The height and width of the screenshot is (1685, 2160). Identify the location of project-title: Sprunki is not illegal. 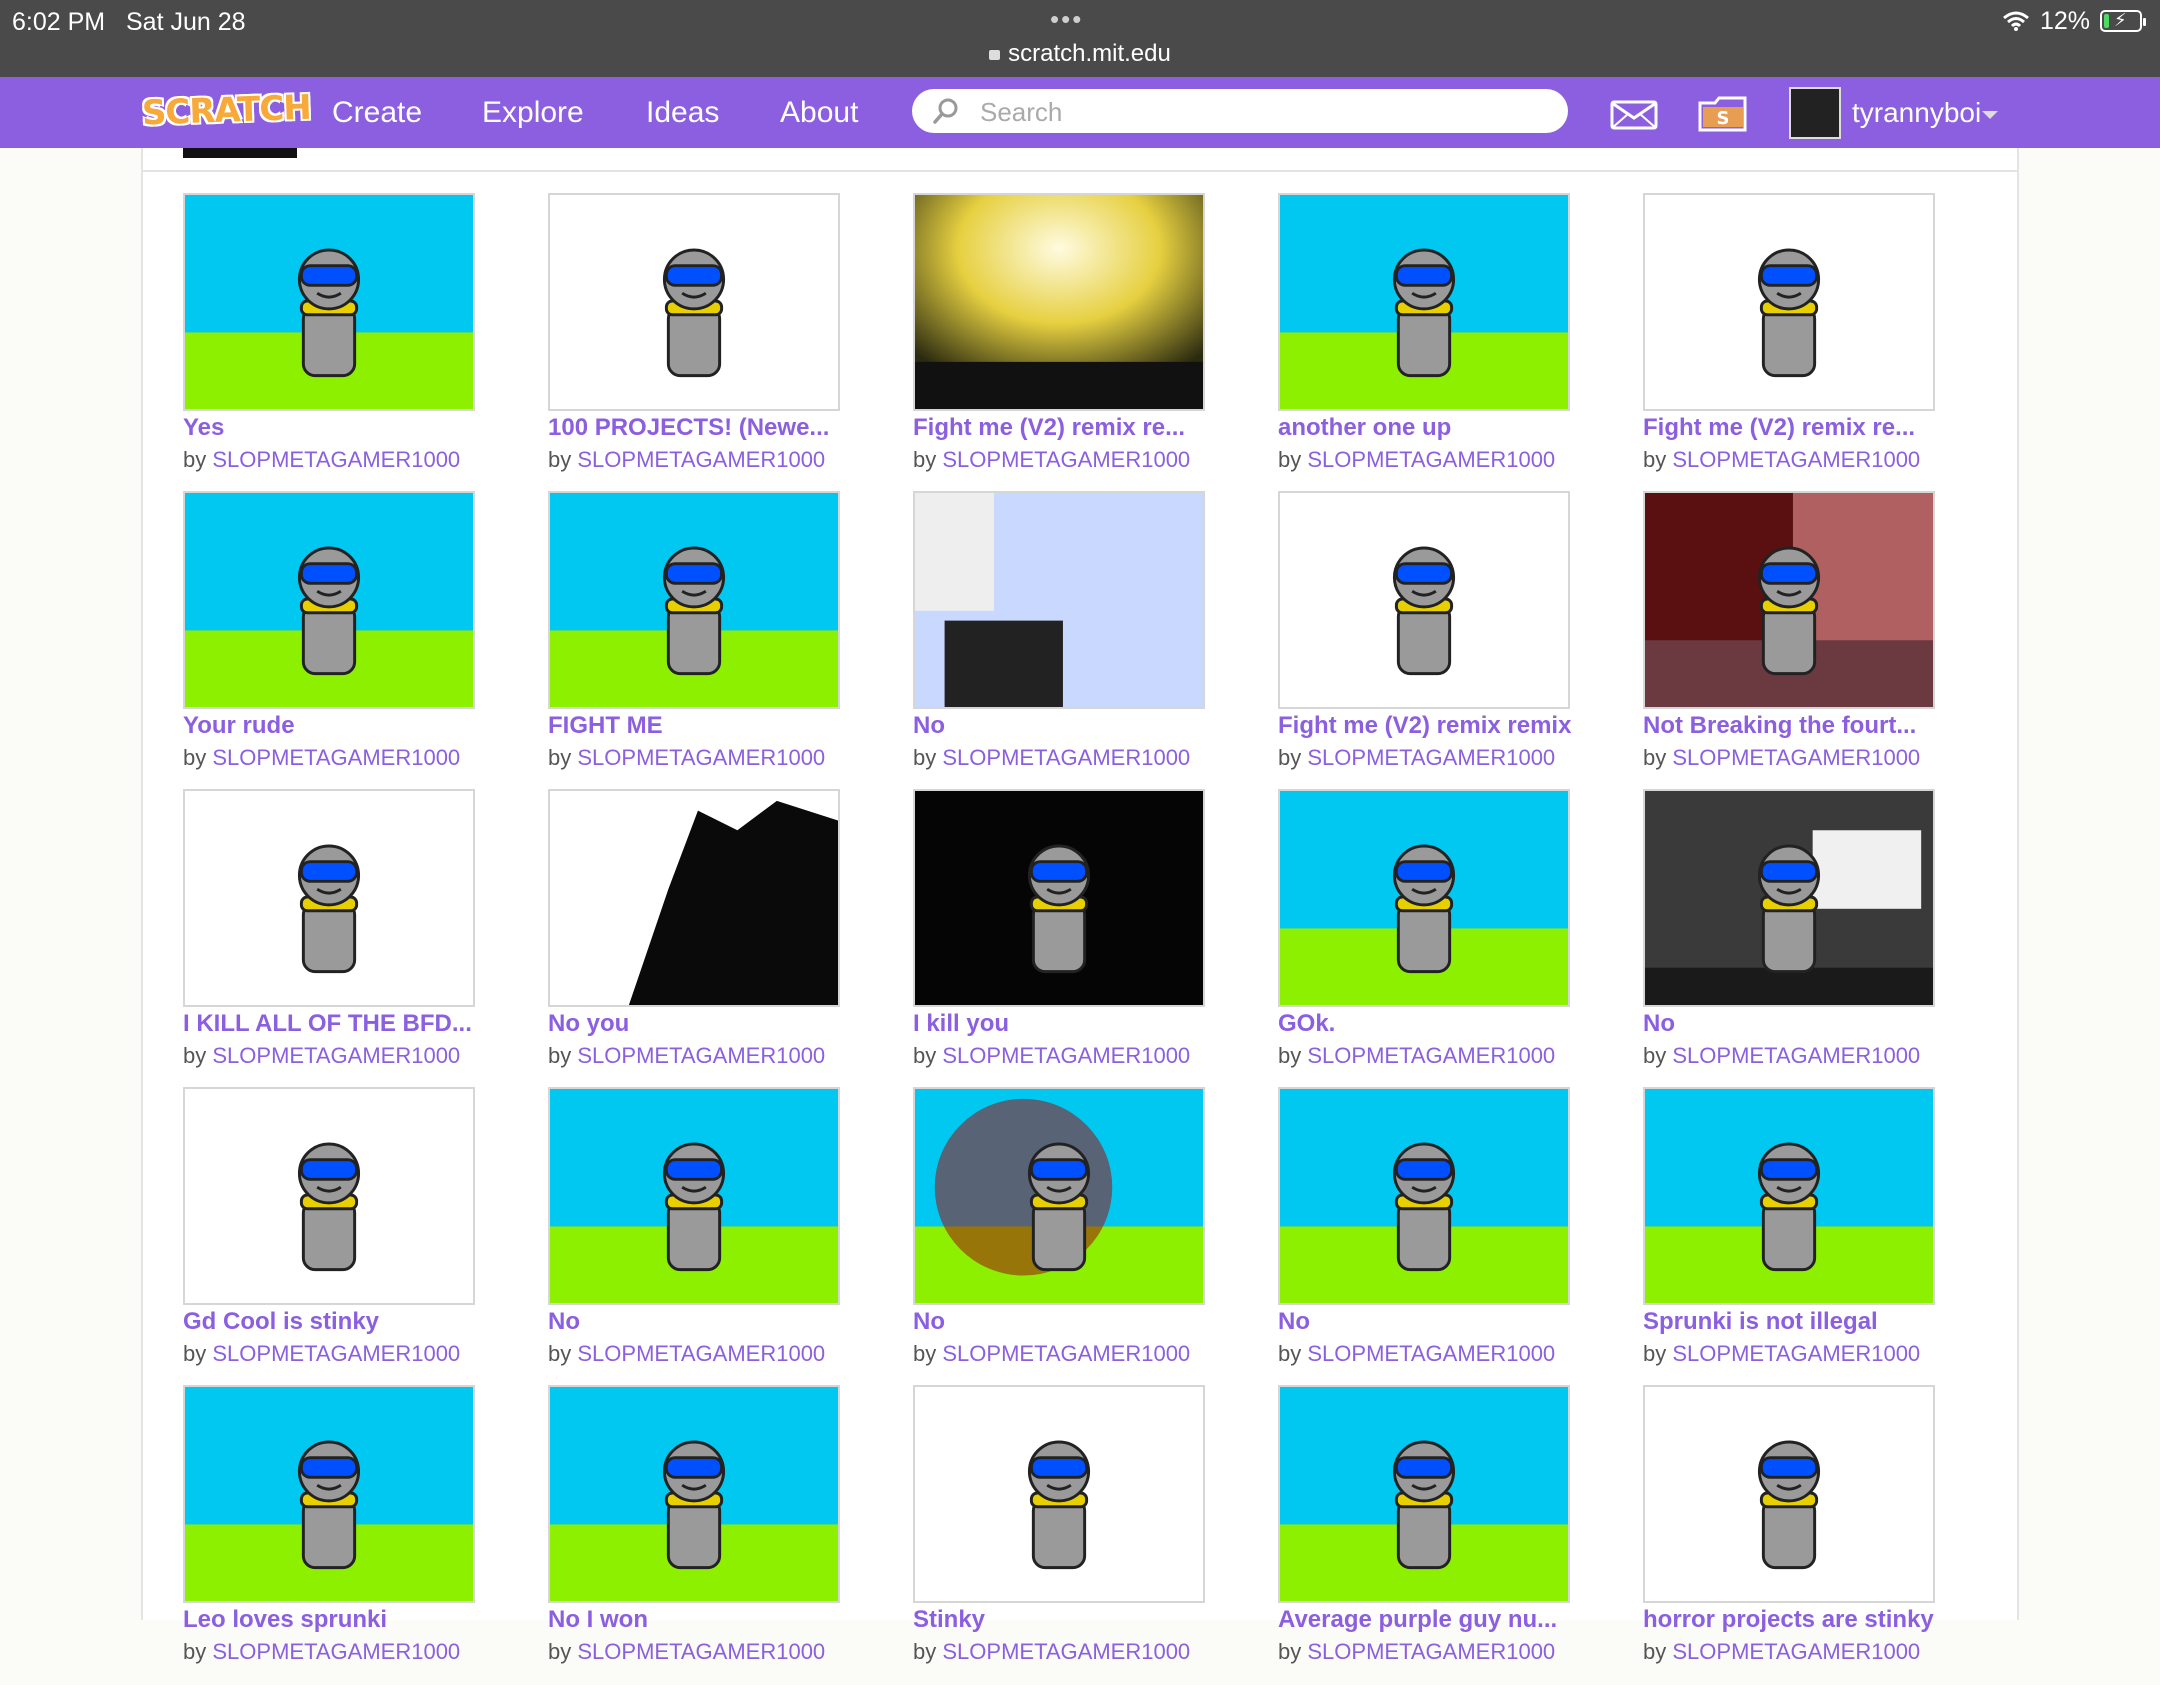
(1793, 1322).